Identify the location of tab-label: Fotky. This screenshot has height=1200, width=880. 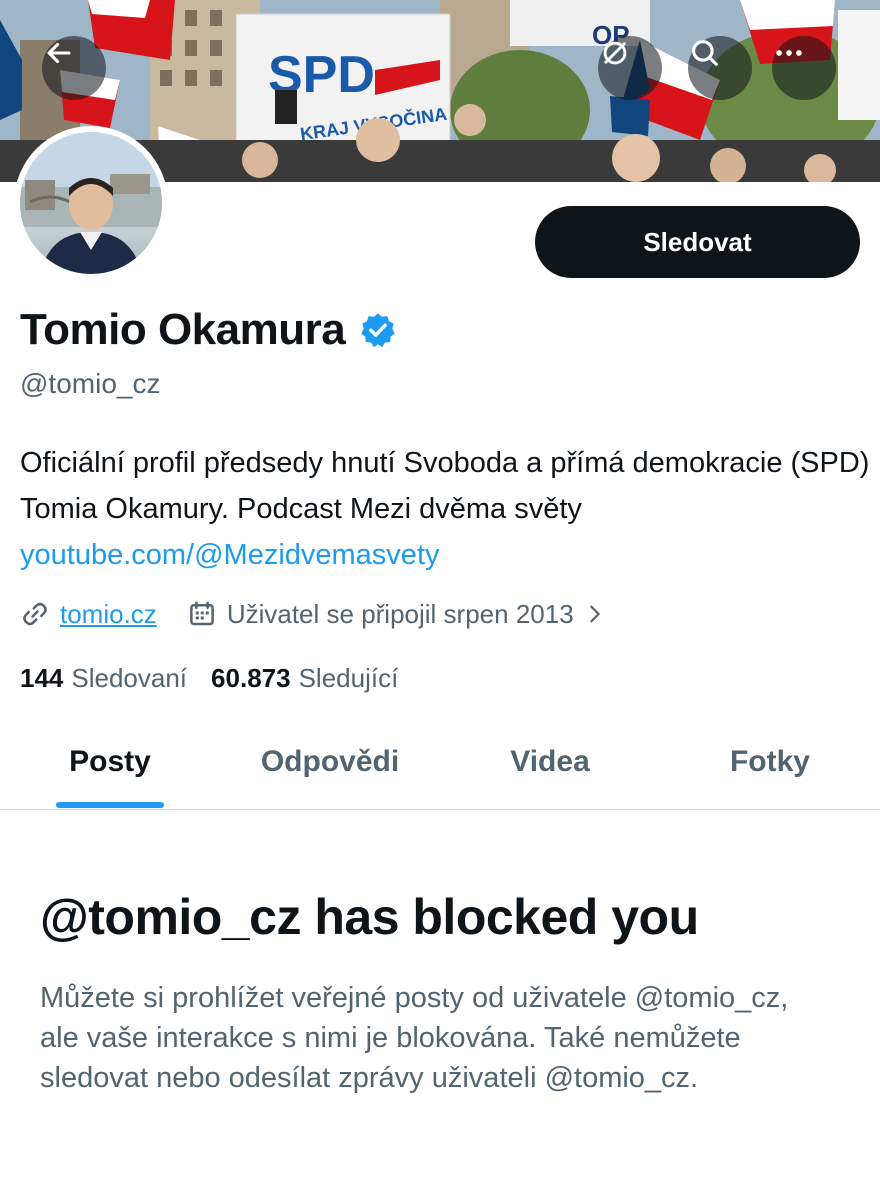
(769, 761).